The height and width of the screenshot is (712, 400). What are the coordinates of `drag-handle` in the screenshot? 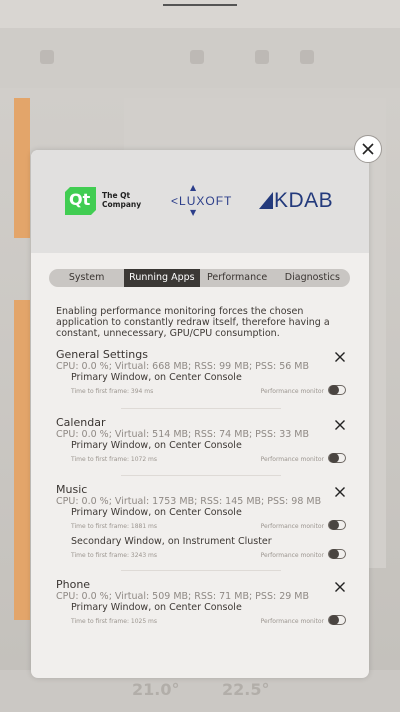 It's located at (200, 5).